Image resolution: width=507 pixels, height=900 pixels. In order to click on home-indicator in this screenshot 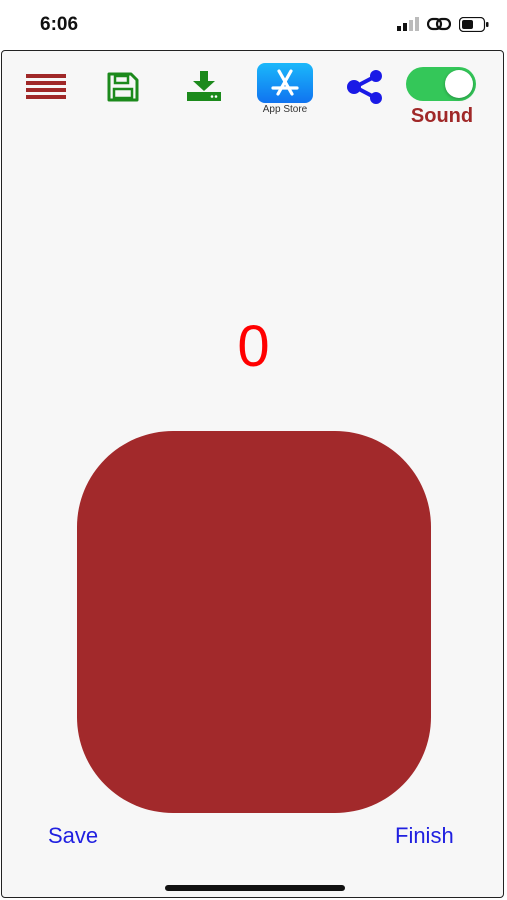, I will do `click(255, 888)`.